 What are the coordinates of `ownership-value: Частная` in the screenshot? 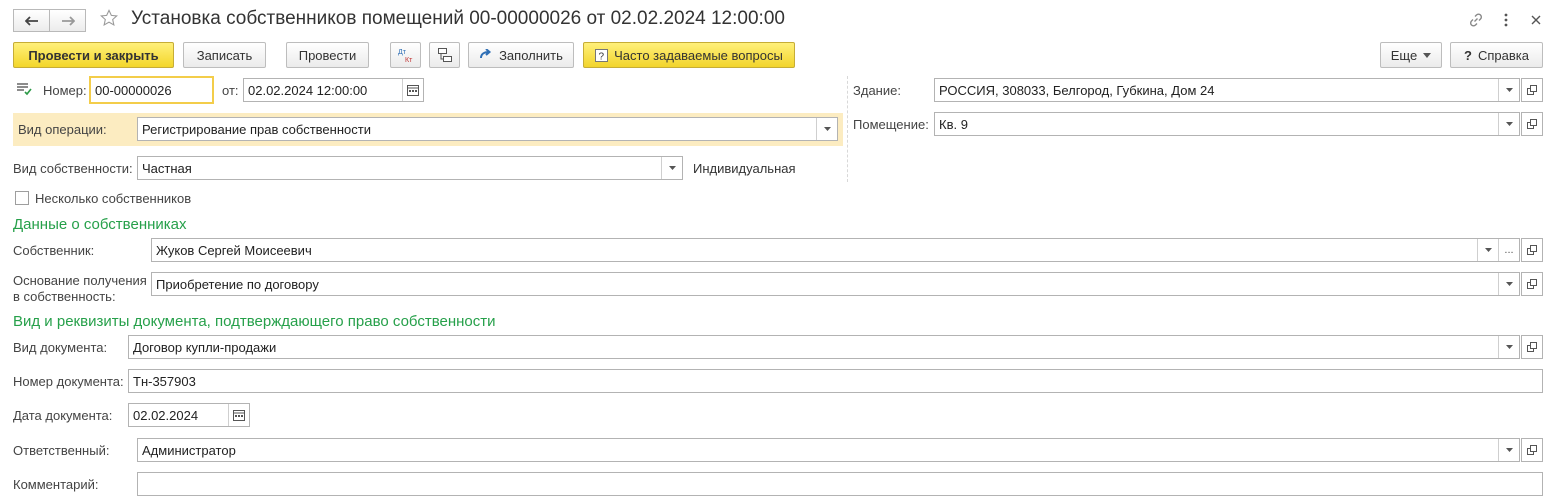 It's located at (167, 168).